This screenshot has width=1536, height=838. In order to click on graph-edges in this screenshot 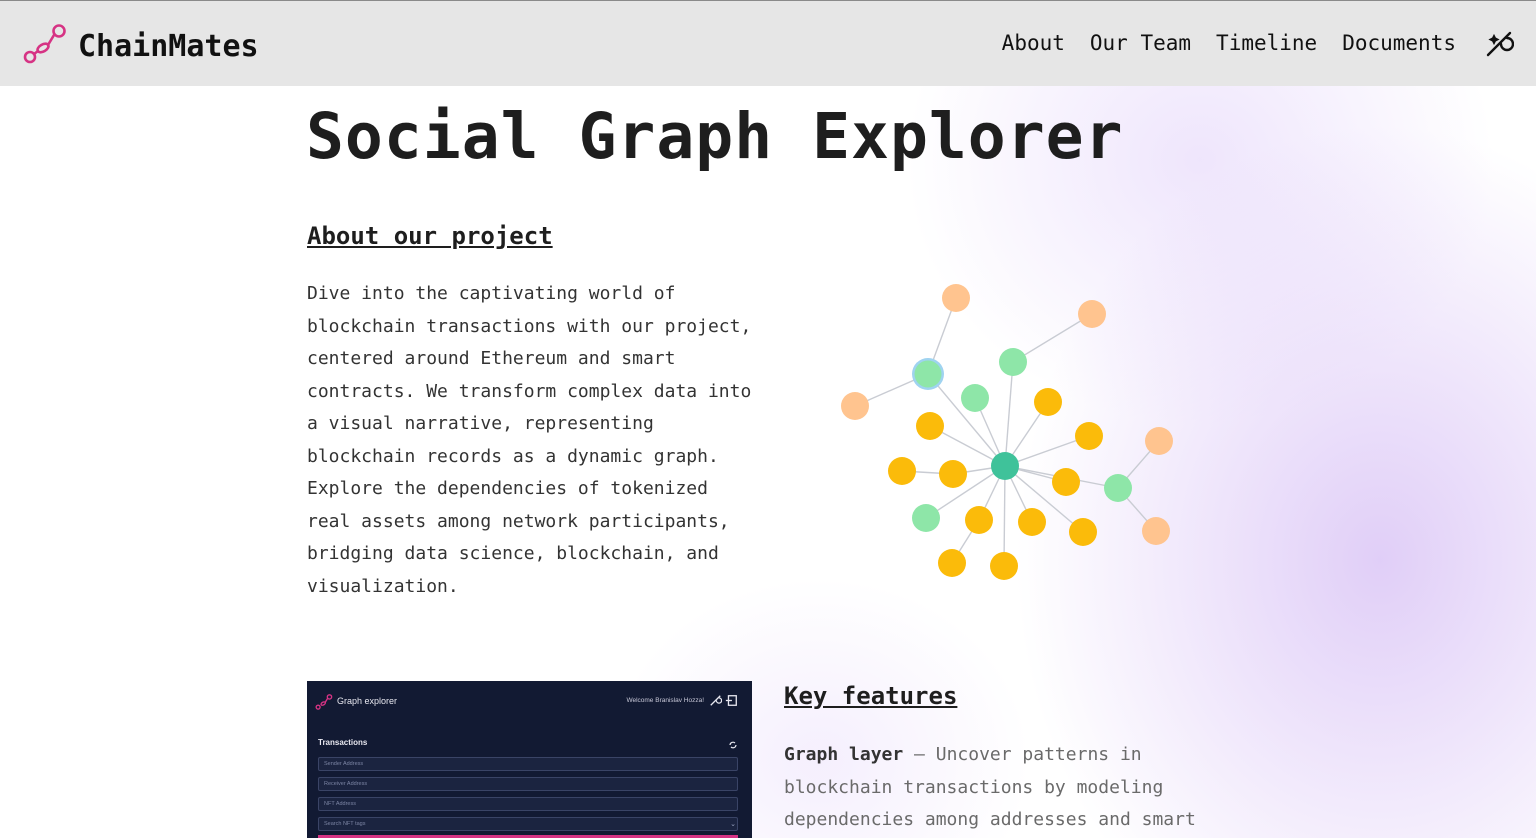, I will do `click(1007, 432)`.